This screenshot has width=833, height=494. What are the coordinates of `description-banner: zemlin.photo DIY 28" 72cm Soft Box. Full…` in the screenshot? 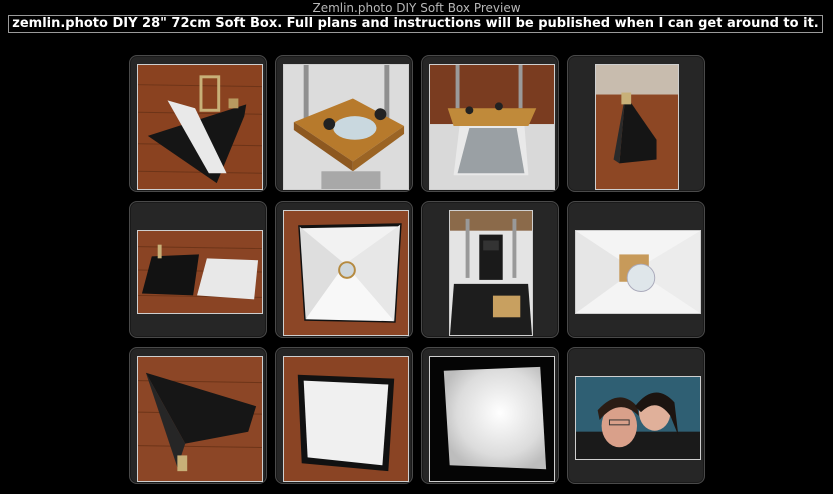 It's located at (415, 24).